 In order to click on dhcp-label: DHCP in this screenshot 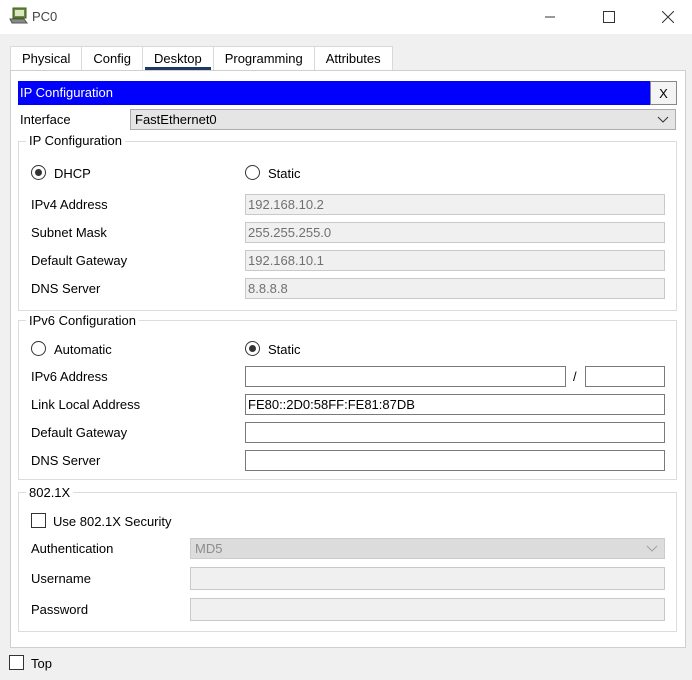, I will do `click(72, 173)`.